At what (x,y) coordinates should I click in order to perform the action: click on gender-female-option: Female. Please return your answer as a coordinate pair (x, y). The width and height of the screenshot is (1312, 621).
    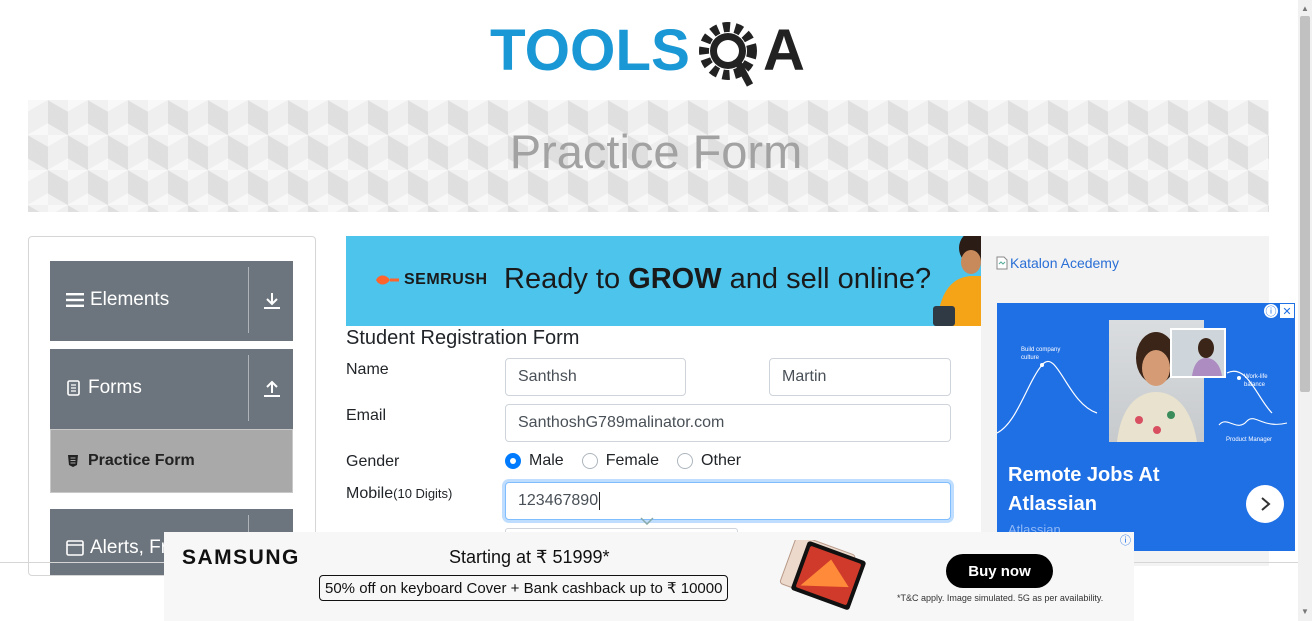
    Looking at the image, I should click on (620, 461).